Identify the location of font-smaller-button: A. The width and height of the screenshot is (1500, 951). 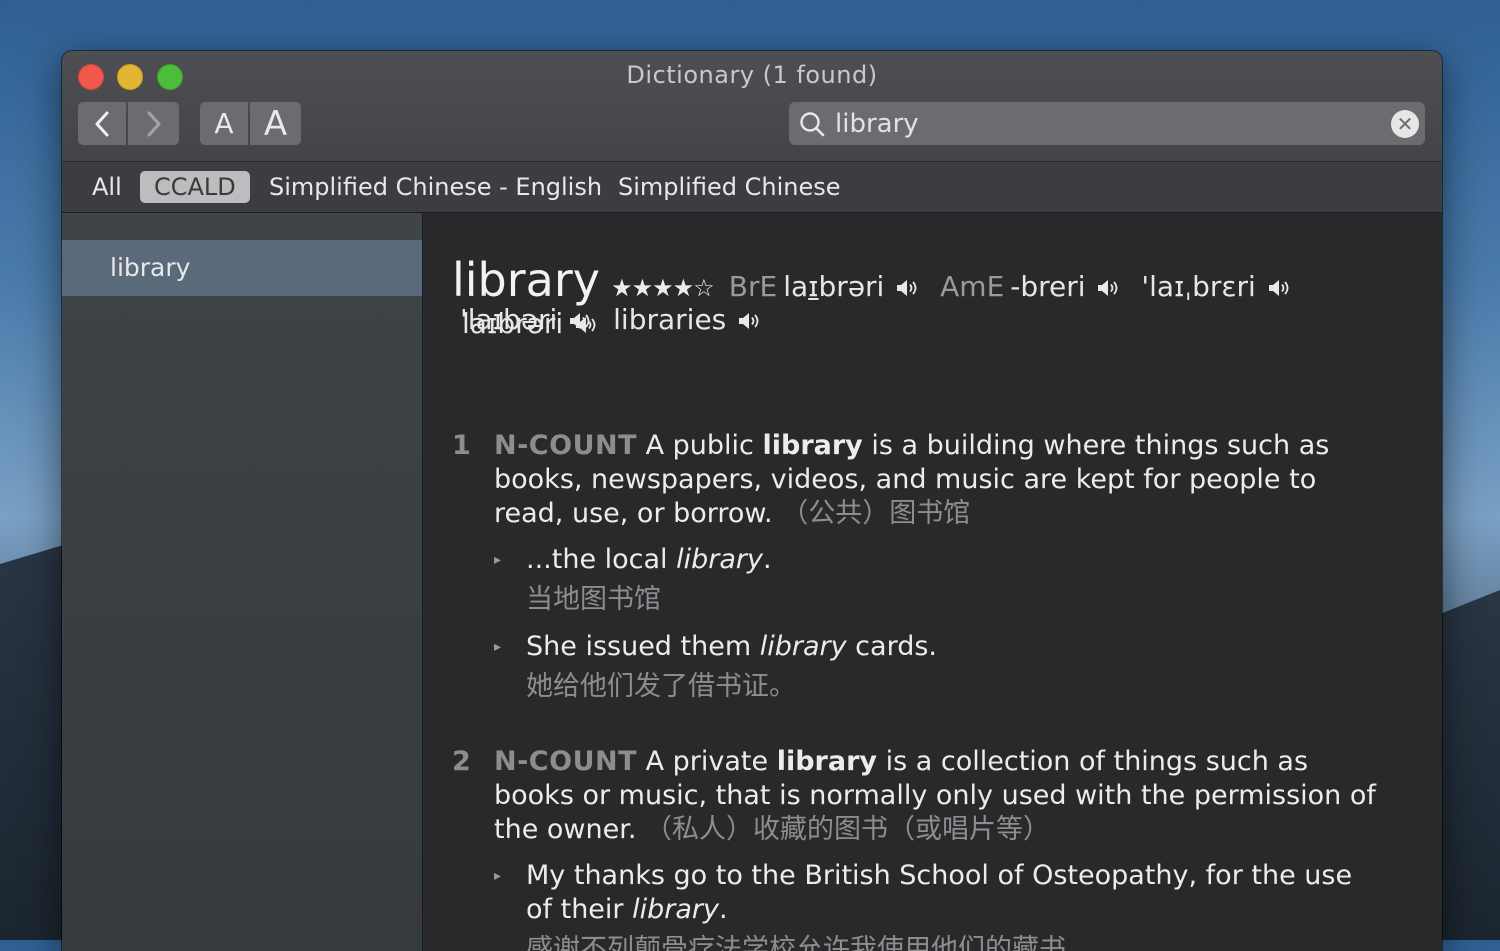
(224, 123).